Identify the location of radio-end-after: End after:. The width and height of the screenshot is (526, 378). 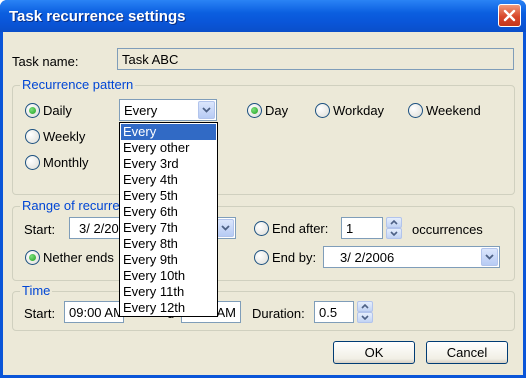
(291, 228).